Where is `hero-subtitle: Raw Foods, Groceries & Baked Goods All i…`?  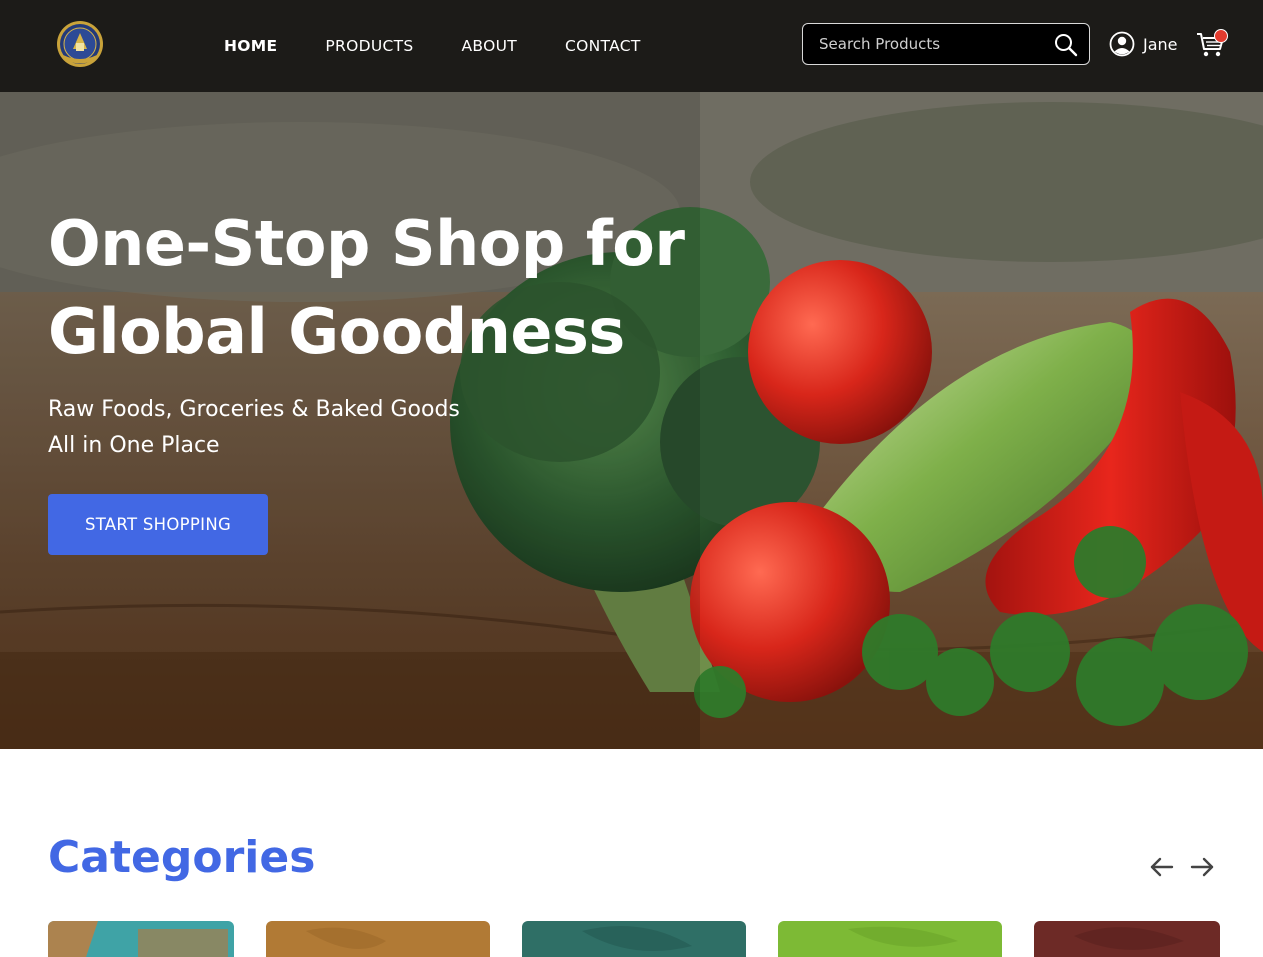 hero-subtitle: Raw Foods, Groceries & Baked Goods All i… is located at coordinates (254, 428).